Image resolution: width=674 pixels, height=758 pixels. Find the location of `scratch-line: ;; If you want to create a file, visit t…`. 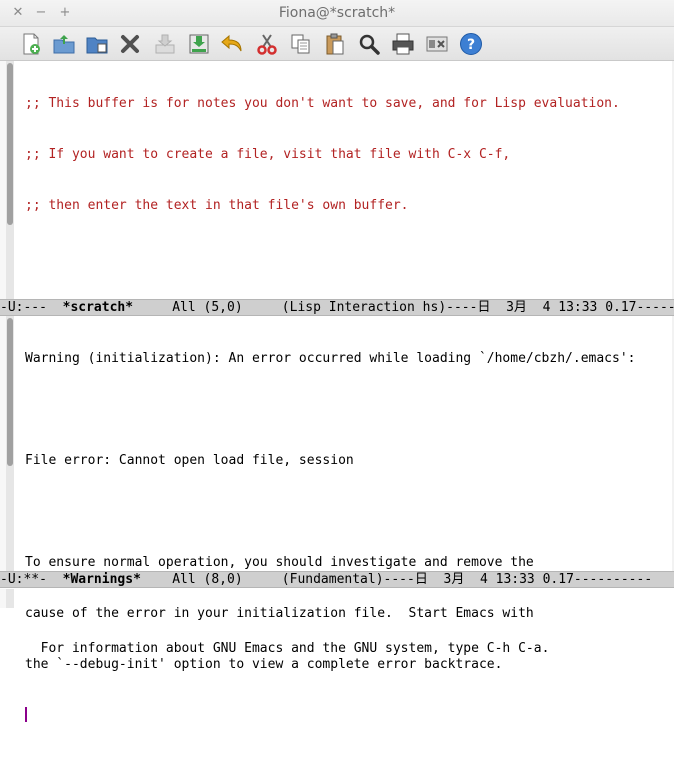

scratch-line: ;; If you want to create a file, visit t… is located at coordinates (268, 154).